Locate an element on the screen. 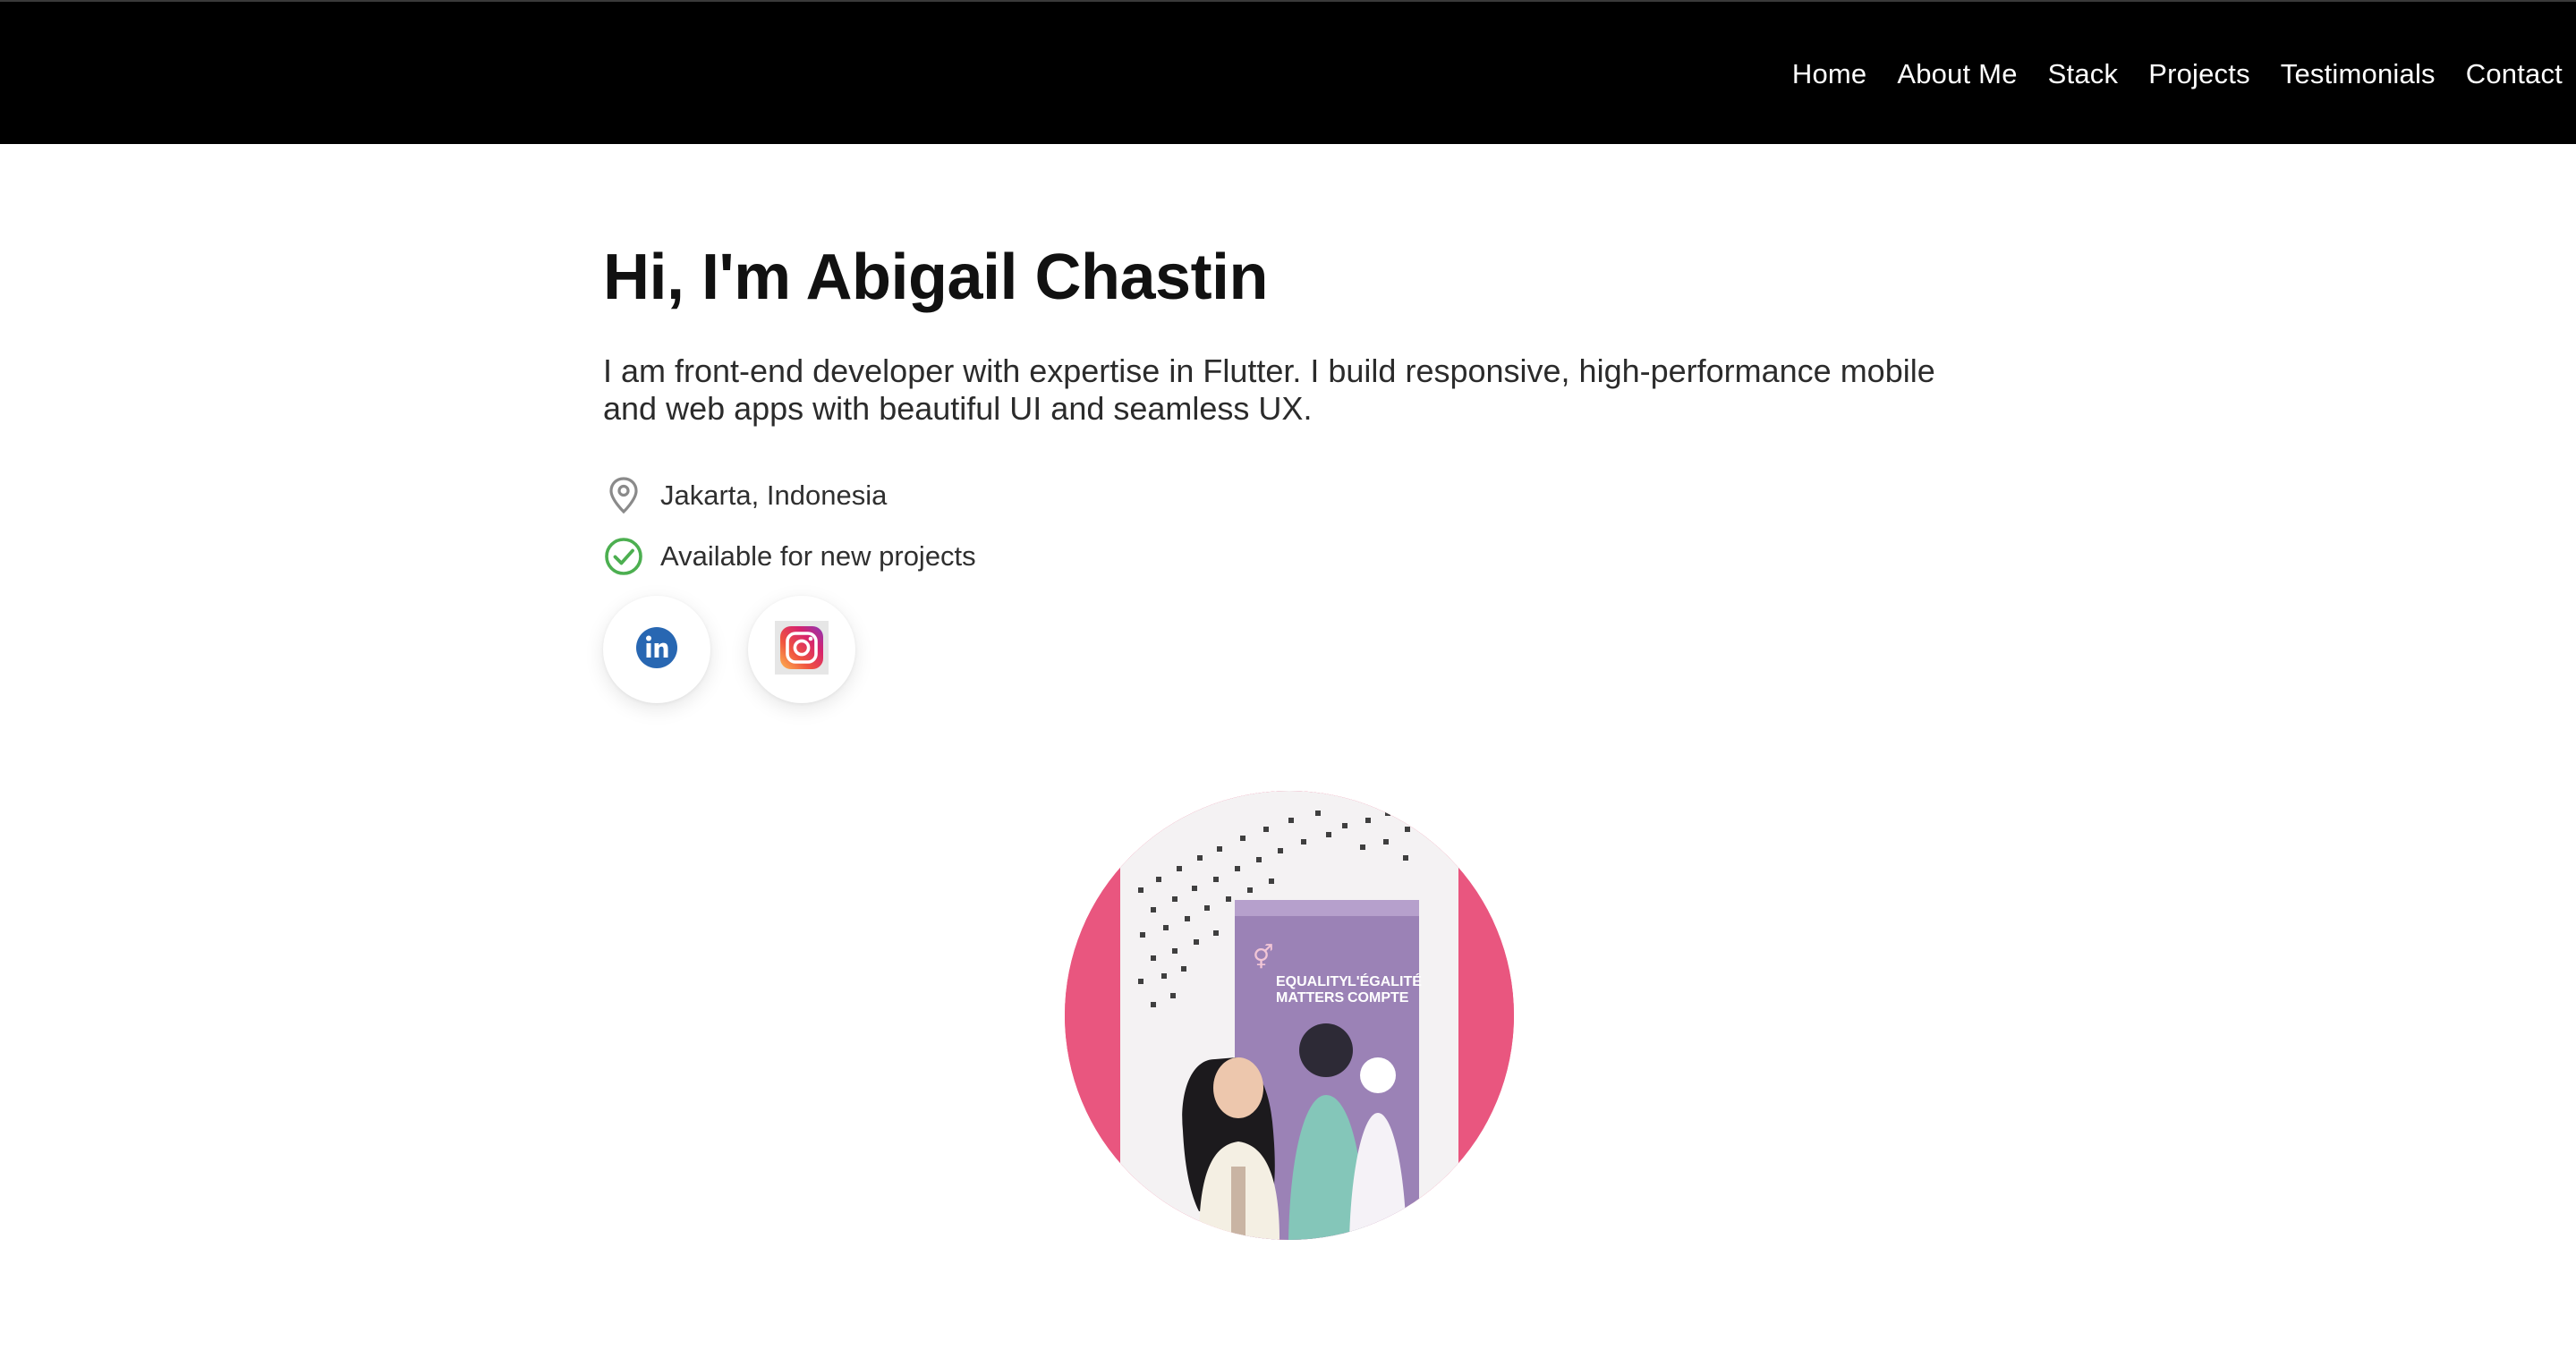 Image resolution: width=2576 pixels, height=1358 pixels. nav-about-me-link: About Me is located at coordinates (1957, 74).